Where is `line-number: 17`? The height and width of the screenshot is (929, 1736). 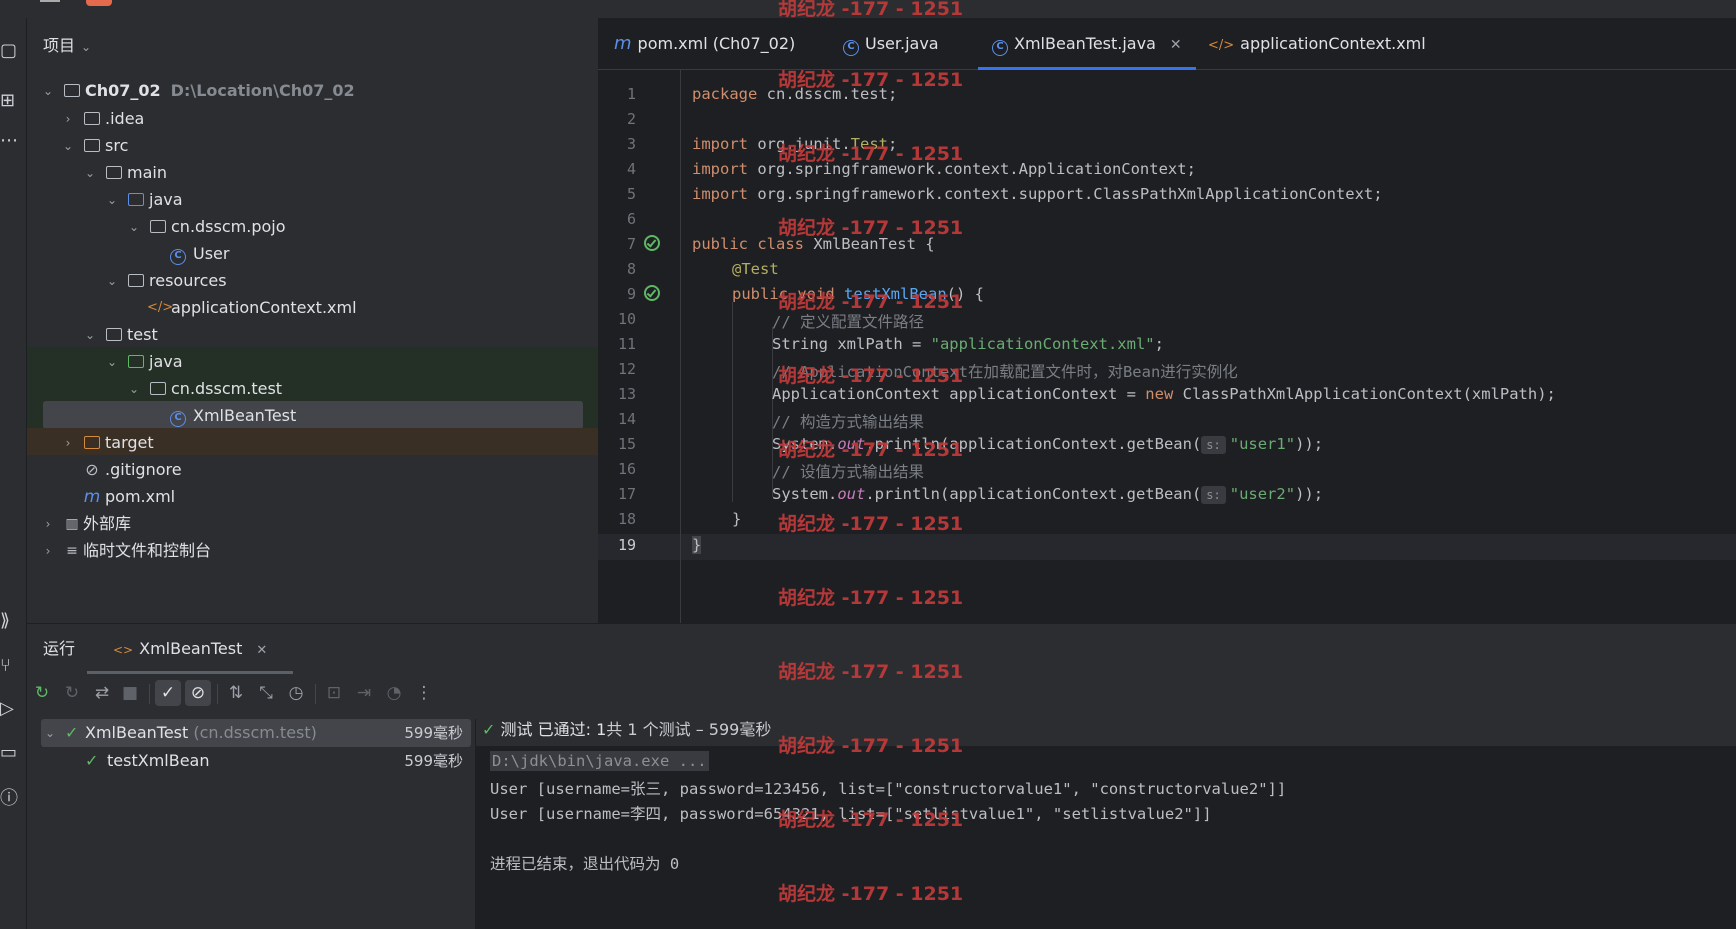 line-number: 17 is located at coordinates (626, 494).